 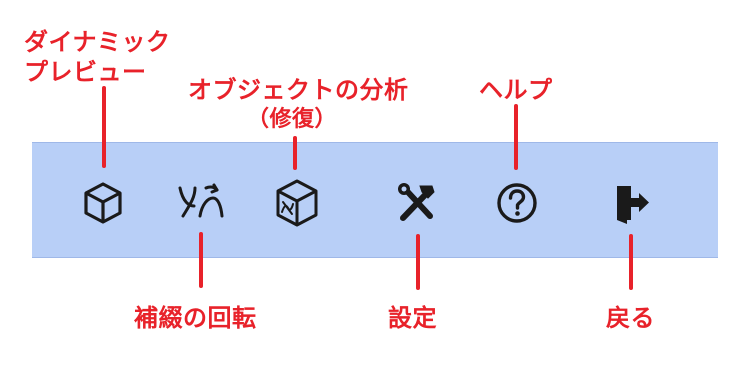 What do you see at coordinates (412, 318) in the screenshot?
I see `callout-settings: 設定` at bounding box center [412, 318].